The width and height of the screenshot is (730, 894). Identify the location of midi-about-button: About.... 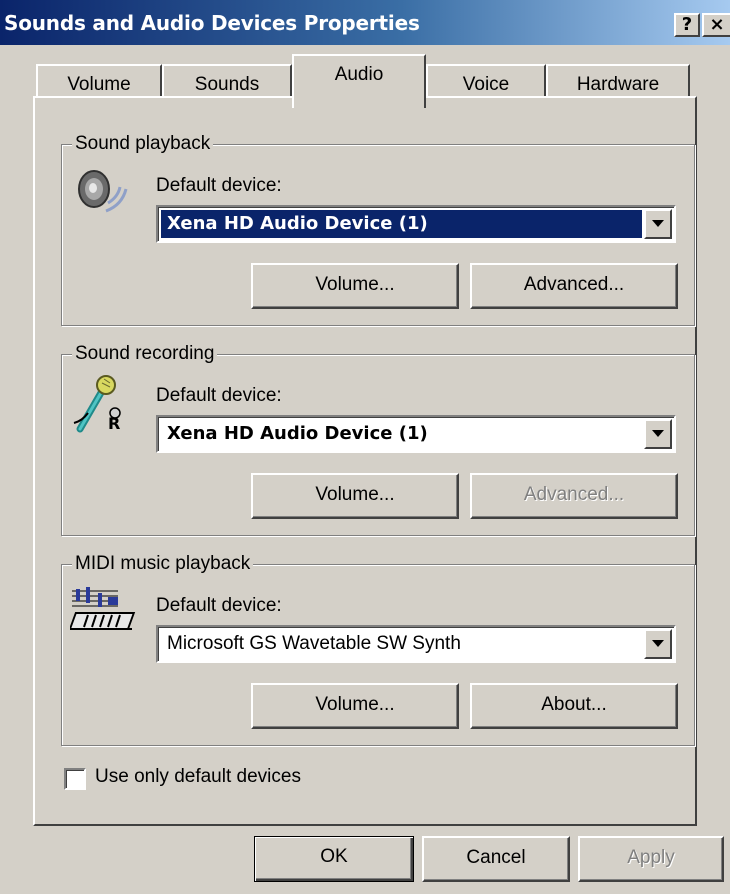
(574, 706).